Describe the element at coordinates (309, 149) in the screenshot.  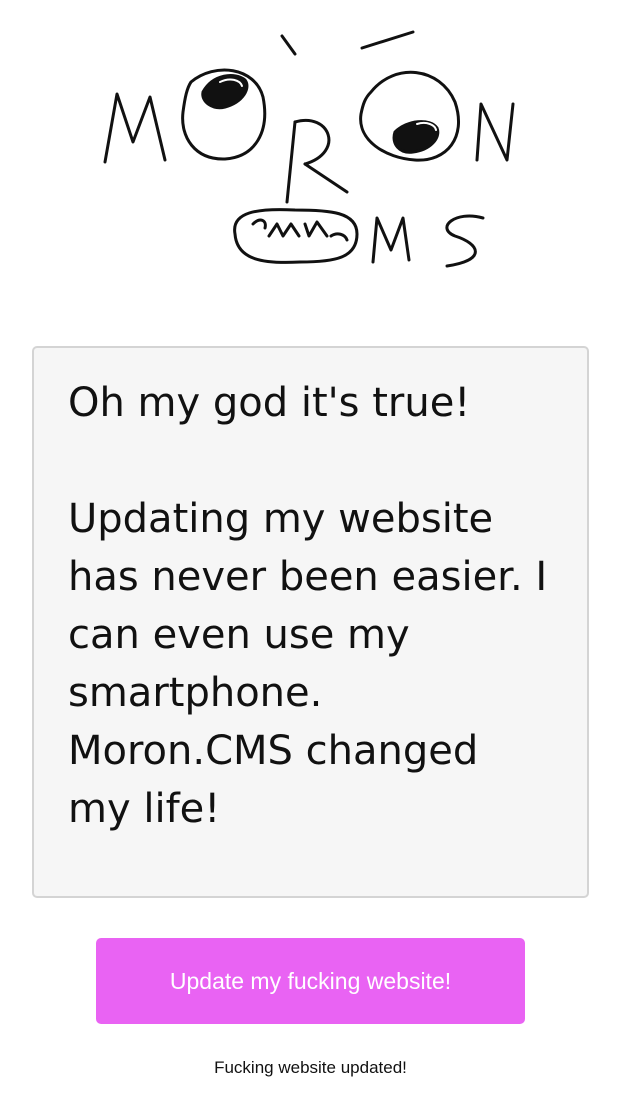
I see `handdrawn-logo-icon` at that location.